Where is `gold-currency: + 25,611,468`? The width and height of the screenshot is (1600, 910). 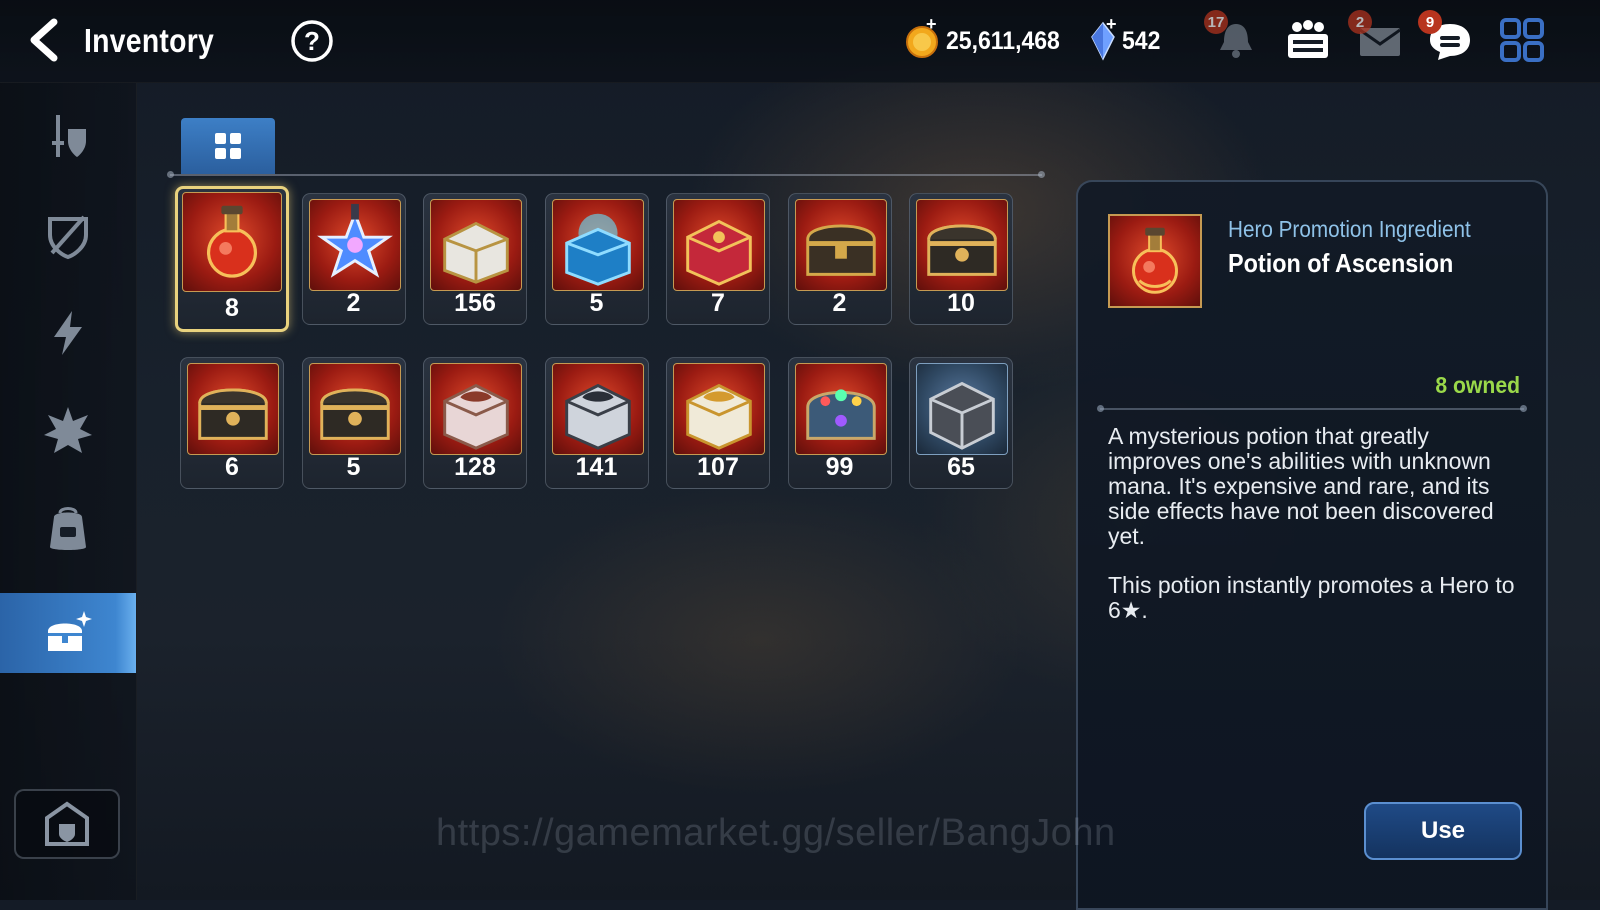
gold-currency: + 25,611,468 is located at coordinates (987, 38).